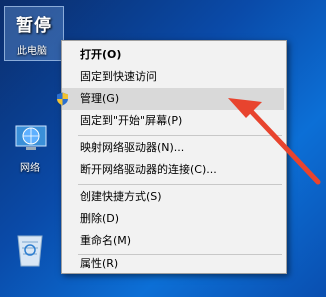 The image size is (326, 297). Describe the element at coordinates (173, 197) in the screenshot. I see `menu-item-create-shortcut: 创建快捷方式(S)` at that location.